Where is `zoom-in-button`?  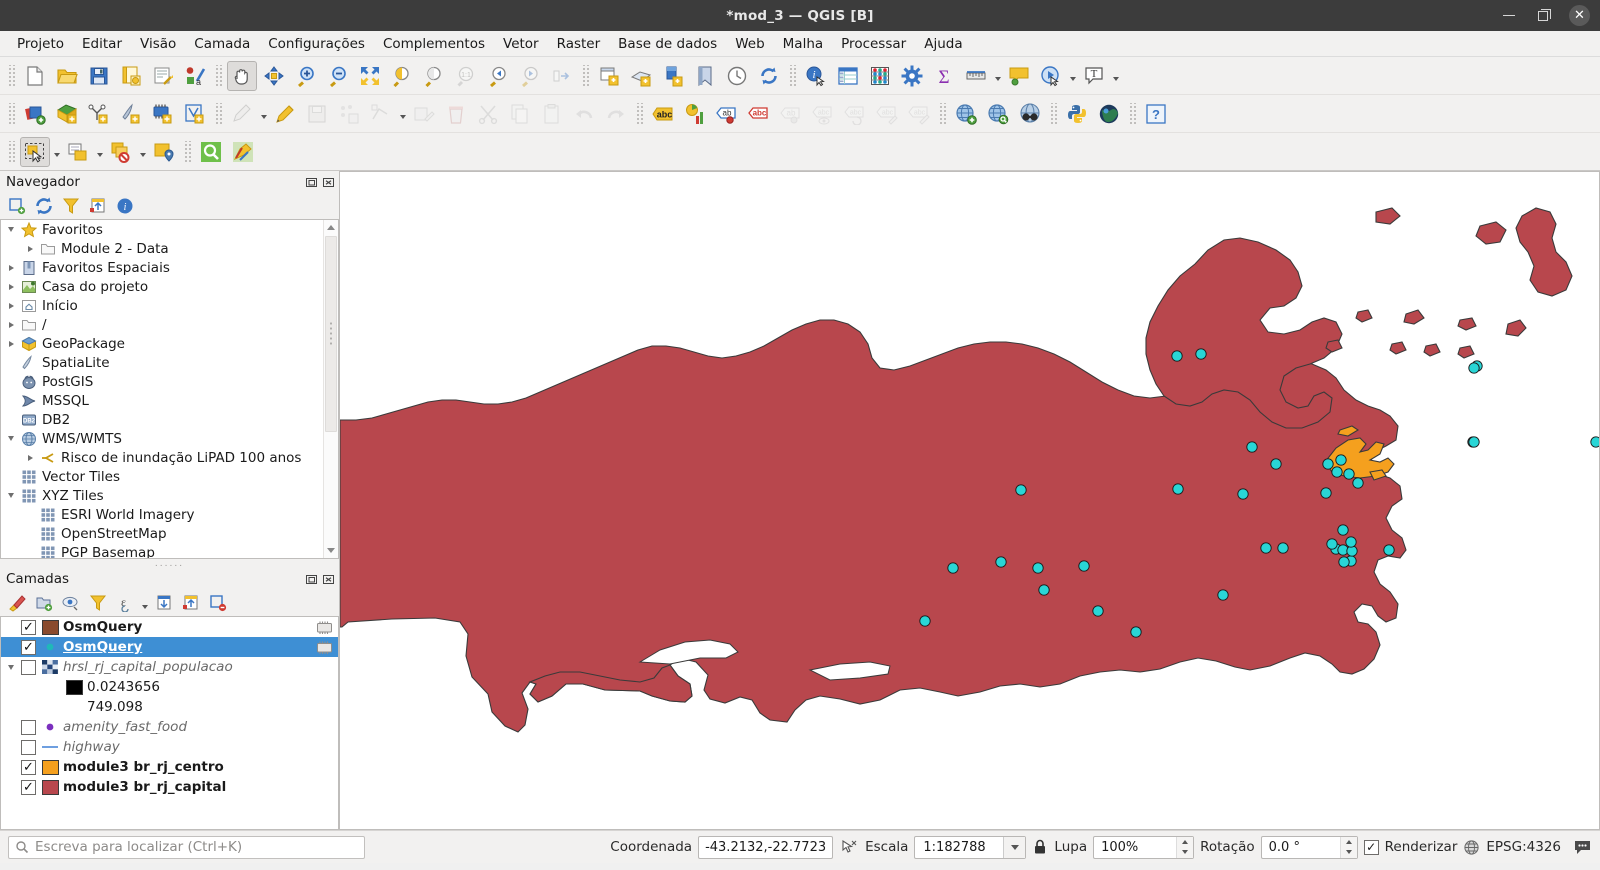
zoom-in-button is located at coordinates (306, 76).